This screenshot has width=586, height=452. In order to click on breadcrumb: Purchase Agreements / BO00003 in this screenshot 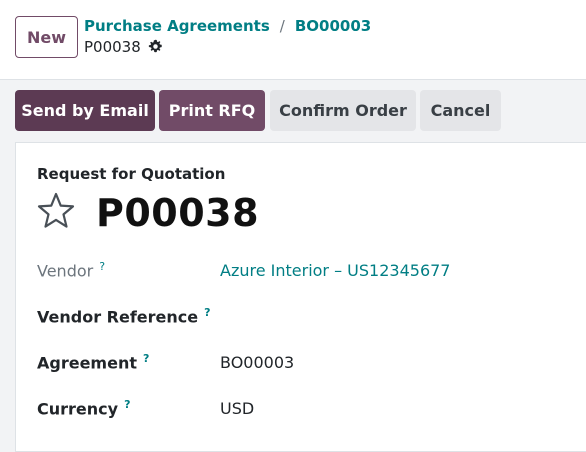, I will do `click(227, 26)`.